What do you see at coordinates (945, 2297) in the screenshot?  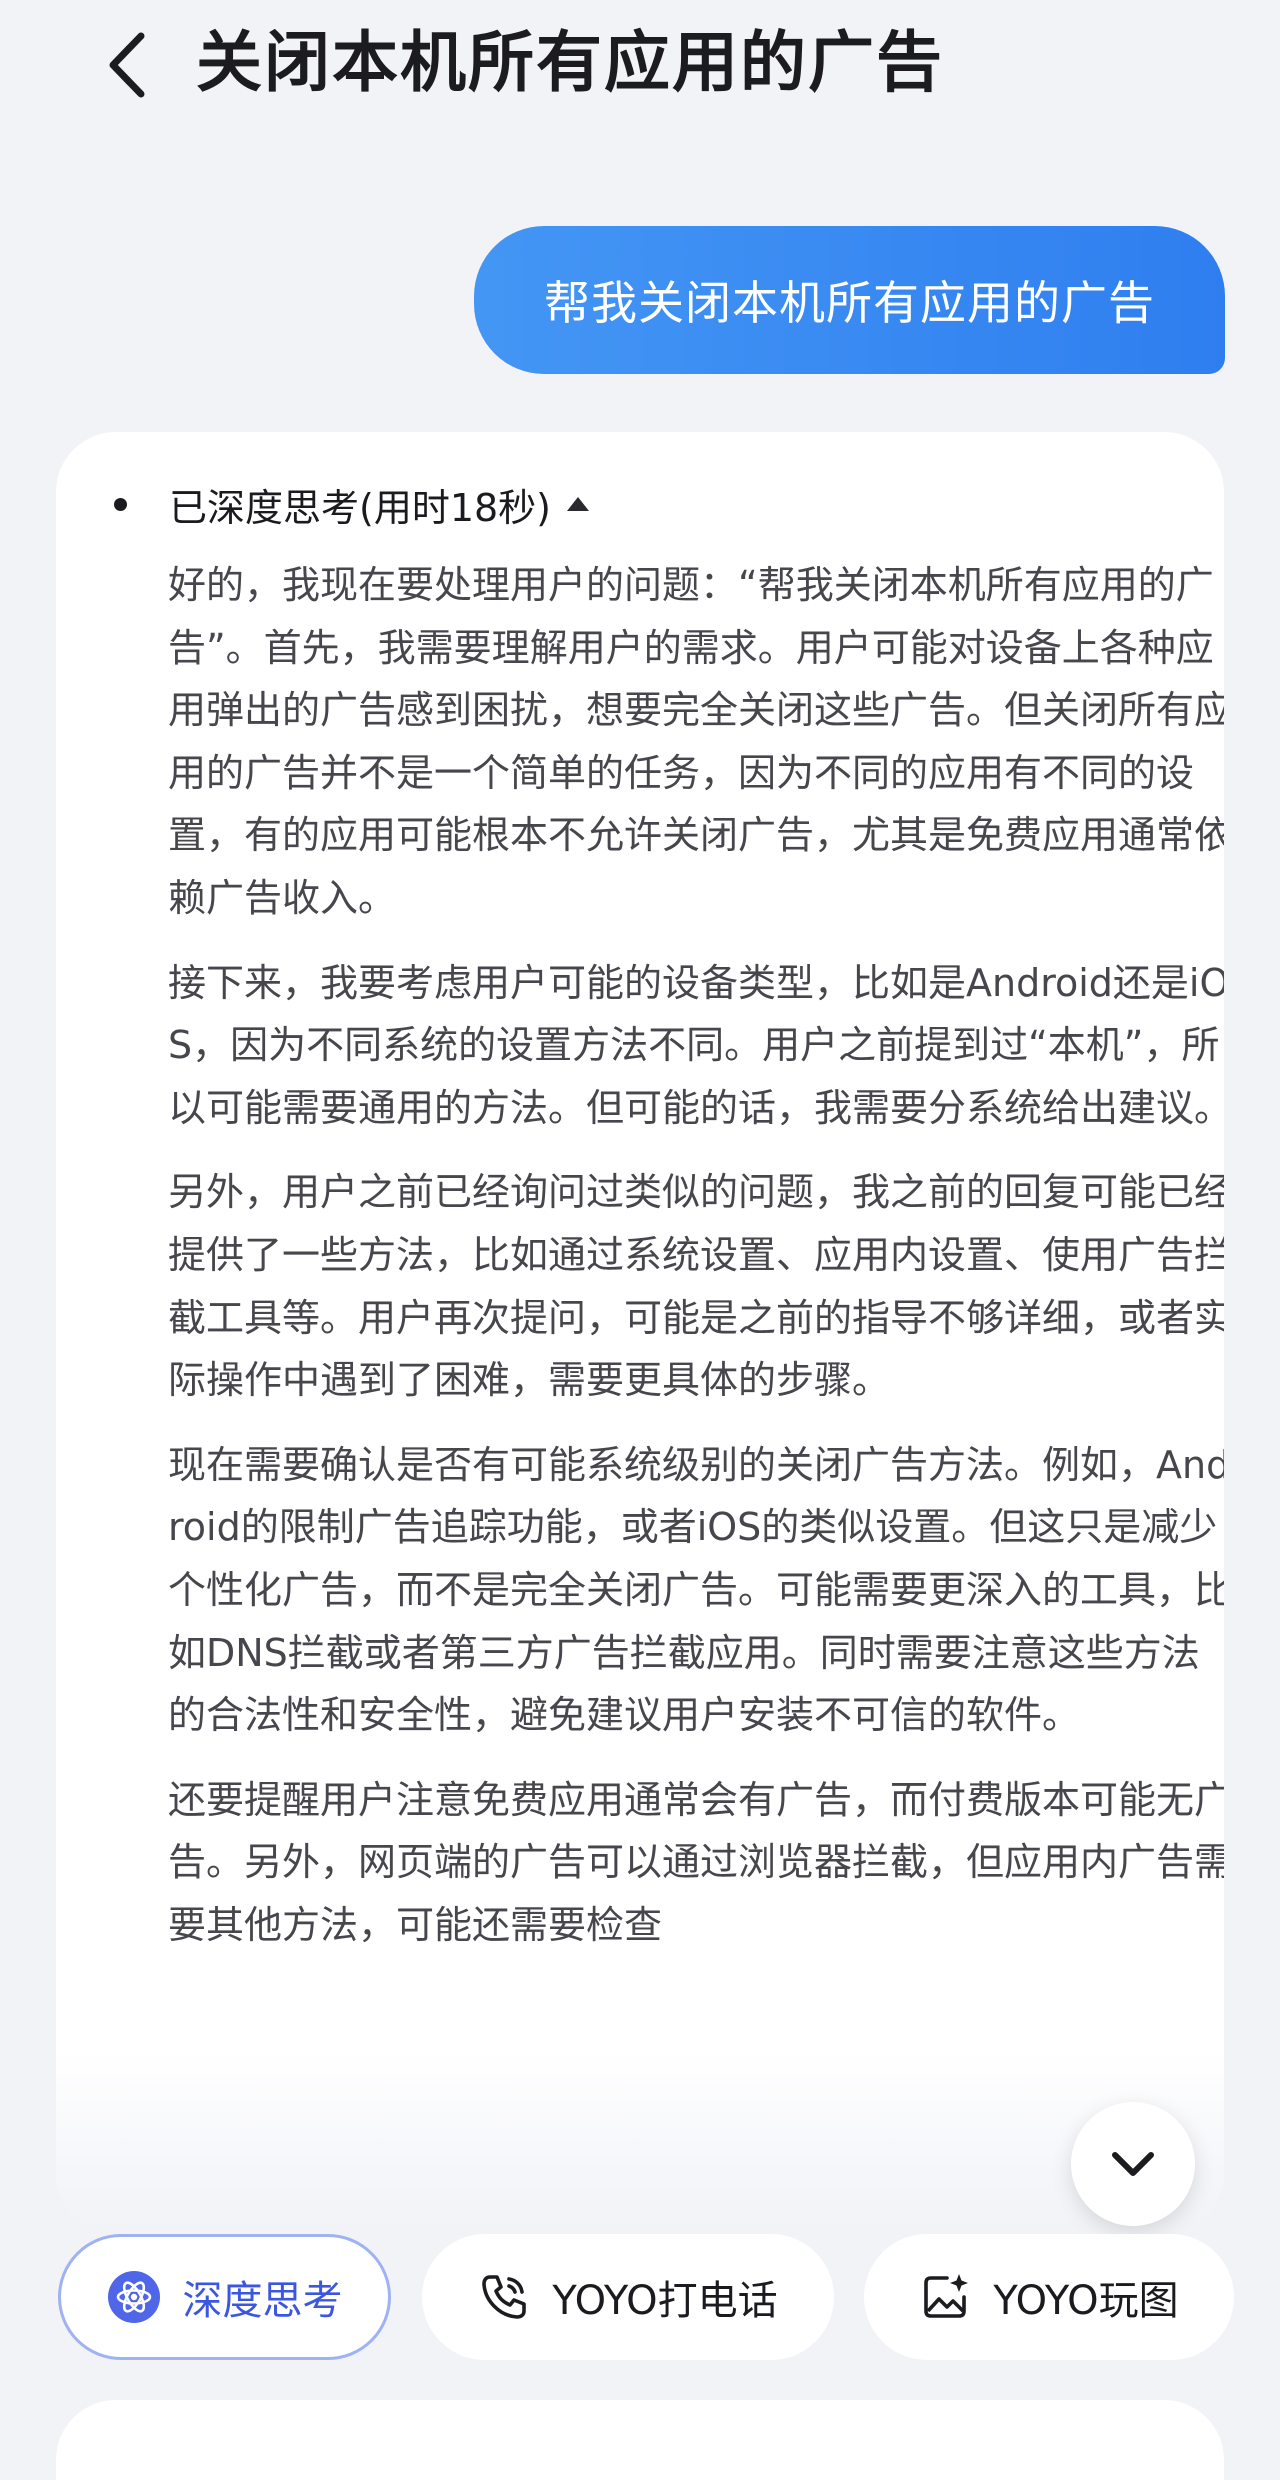 I see `image-sparkle-icon` at bounding box center [945, 2297].